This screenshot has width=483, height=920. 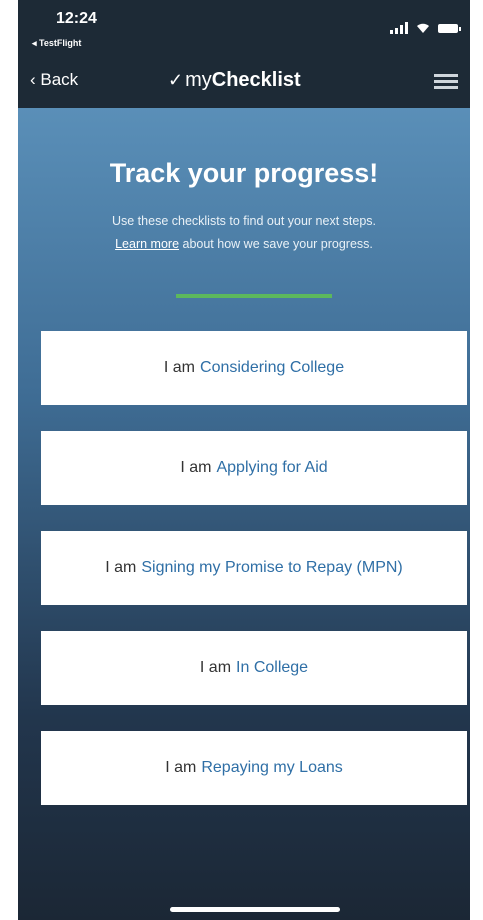 What do you see at coordinates (272, 467) in the screenshot?
I see `option-label: Applying for Aid` at bounding box center [272, 467].